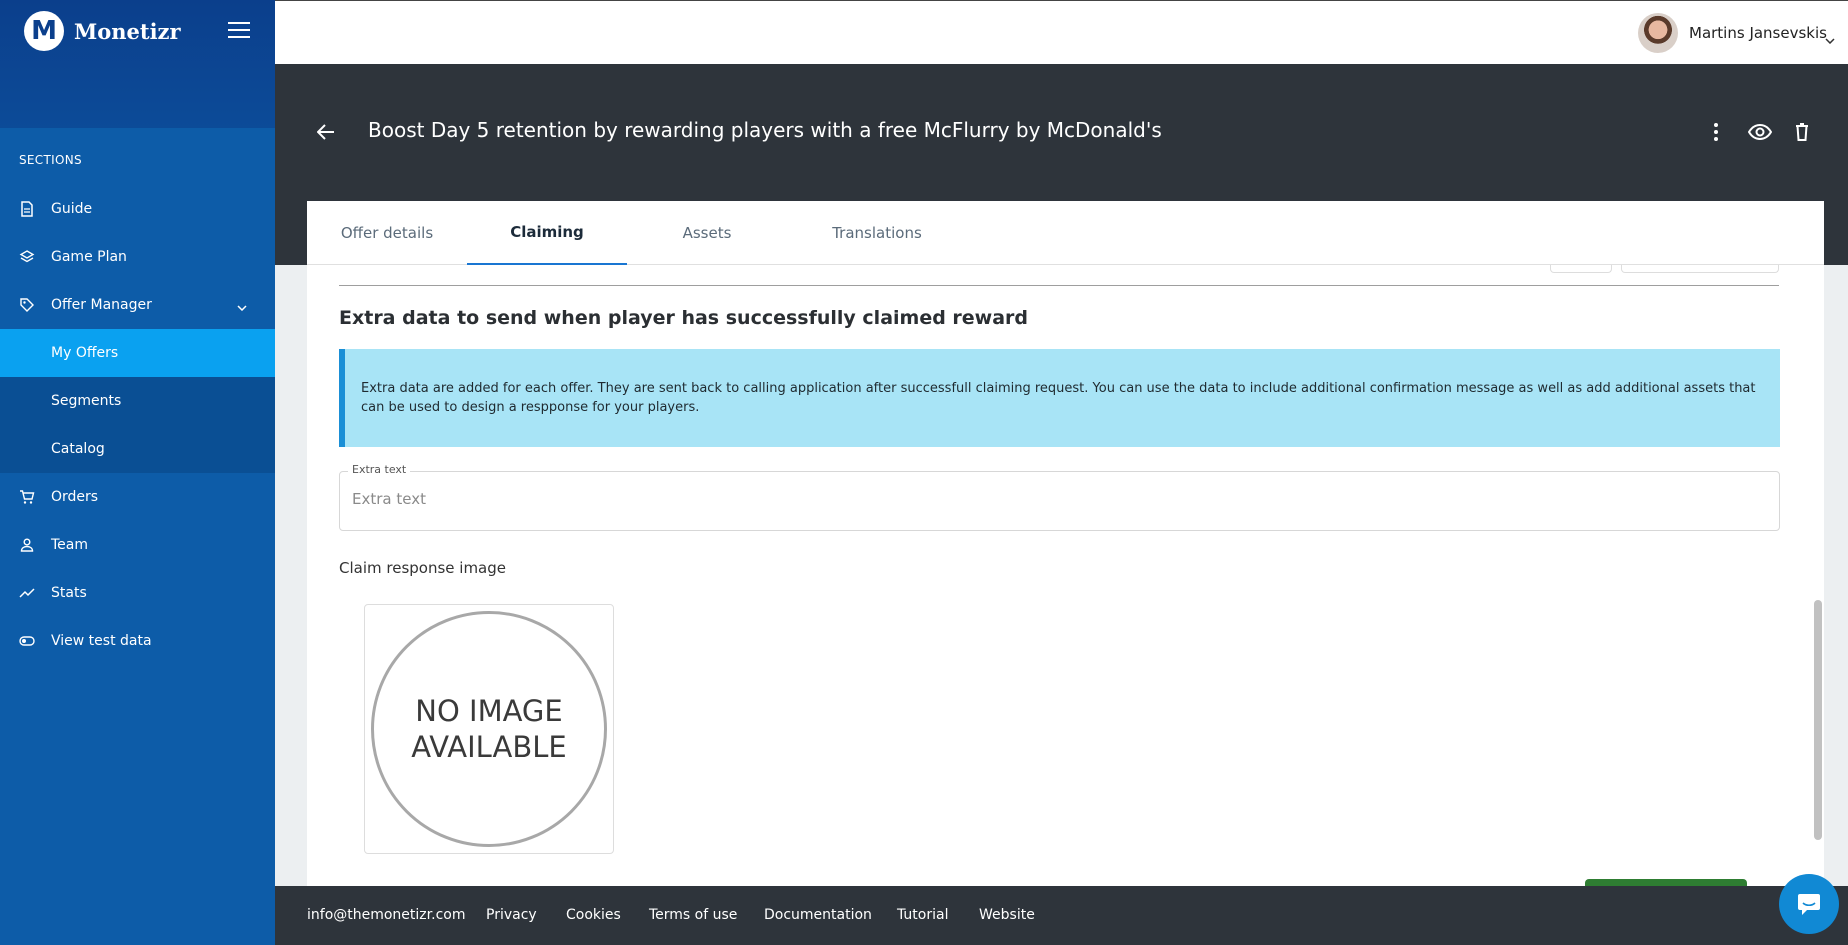 This screenshot has width=1848, height=945. I want to click on claim-image-label: Claim response image, so click(422, 568).